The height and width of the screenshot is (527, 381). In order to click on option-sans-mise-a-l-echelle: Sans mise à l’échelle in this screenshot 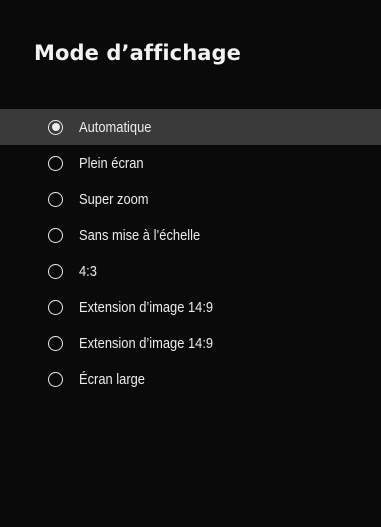, I will do `click(190, 235)`.